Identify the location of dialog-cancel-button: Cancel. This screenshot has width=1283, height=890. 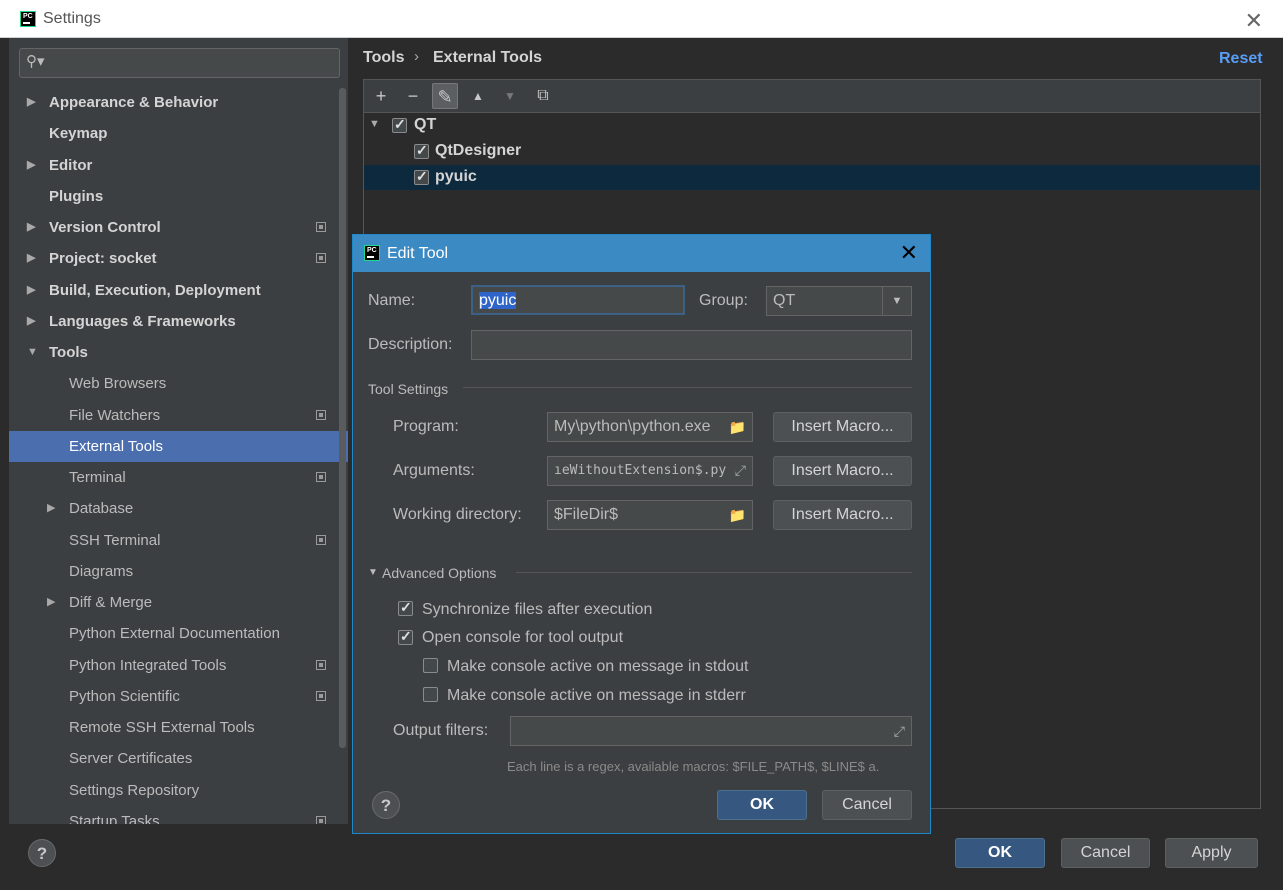
(867, 805).